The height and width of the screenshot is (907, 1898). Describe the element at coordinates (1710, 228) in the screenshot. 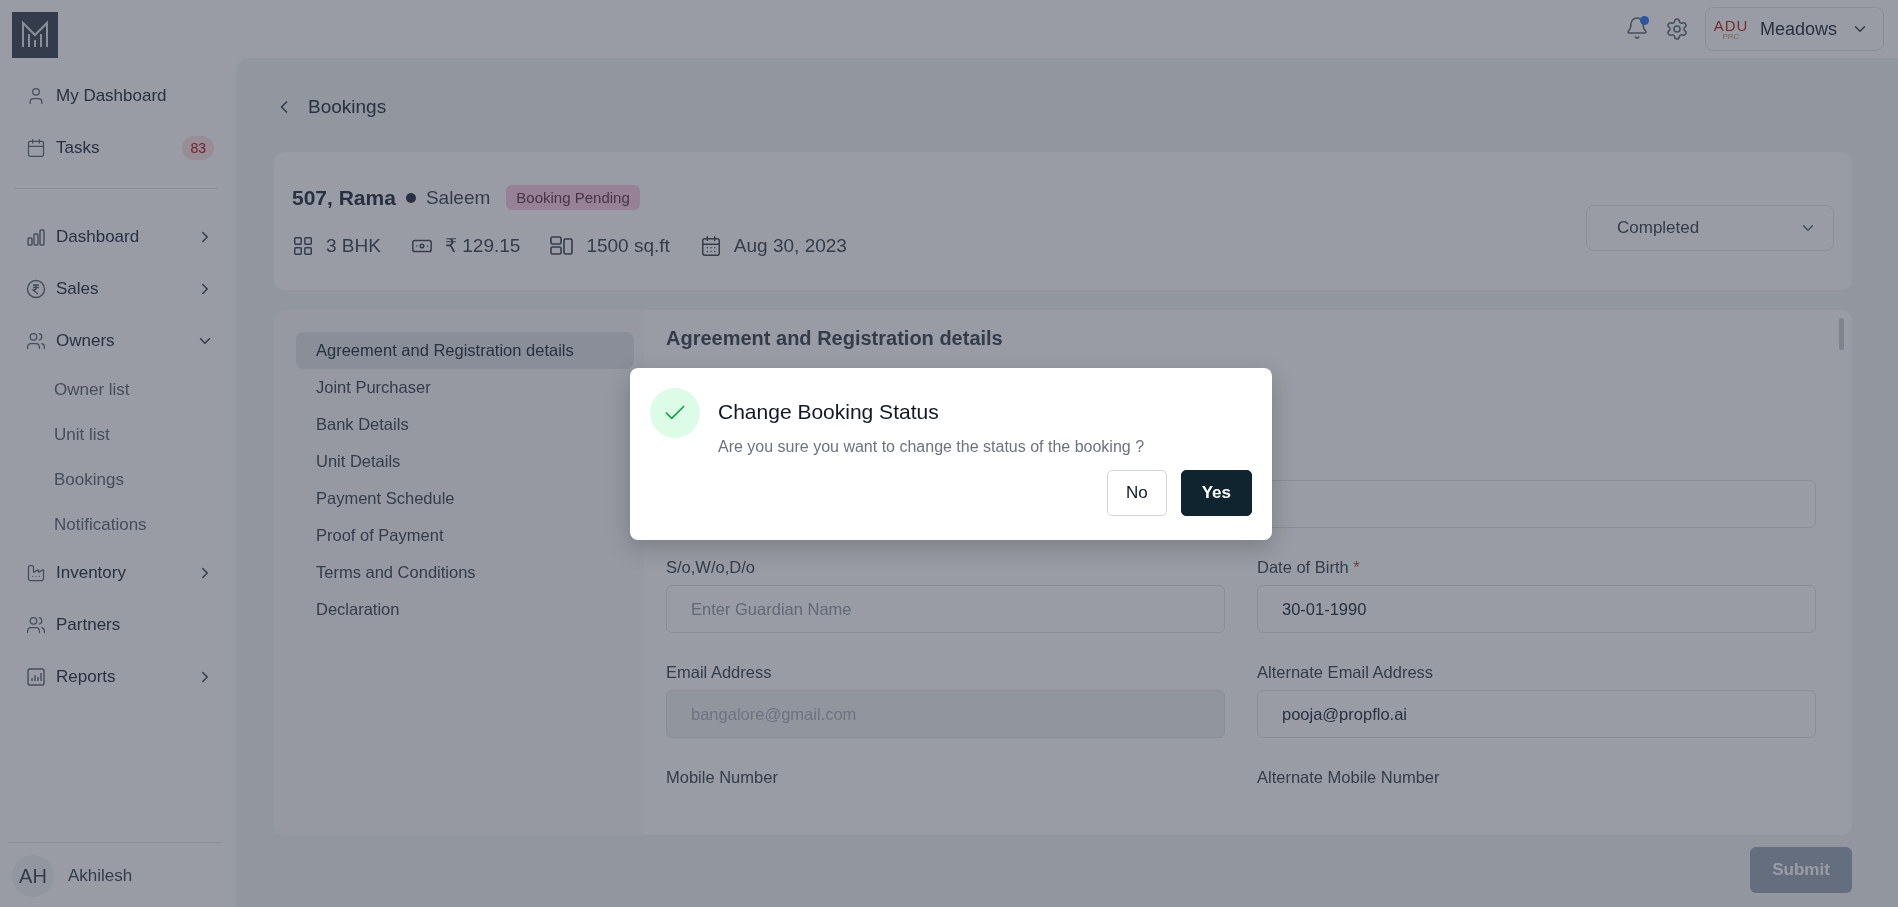

I see `status-select: Completed` at that location.